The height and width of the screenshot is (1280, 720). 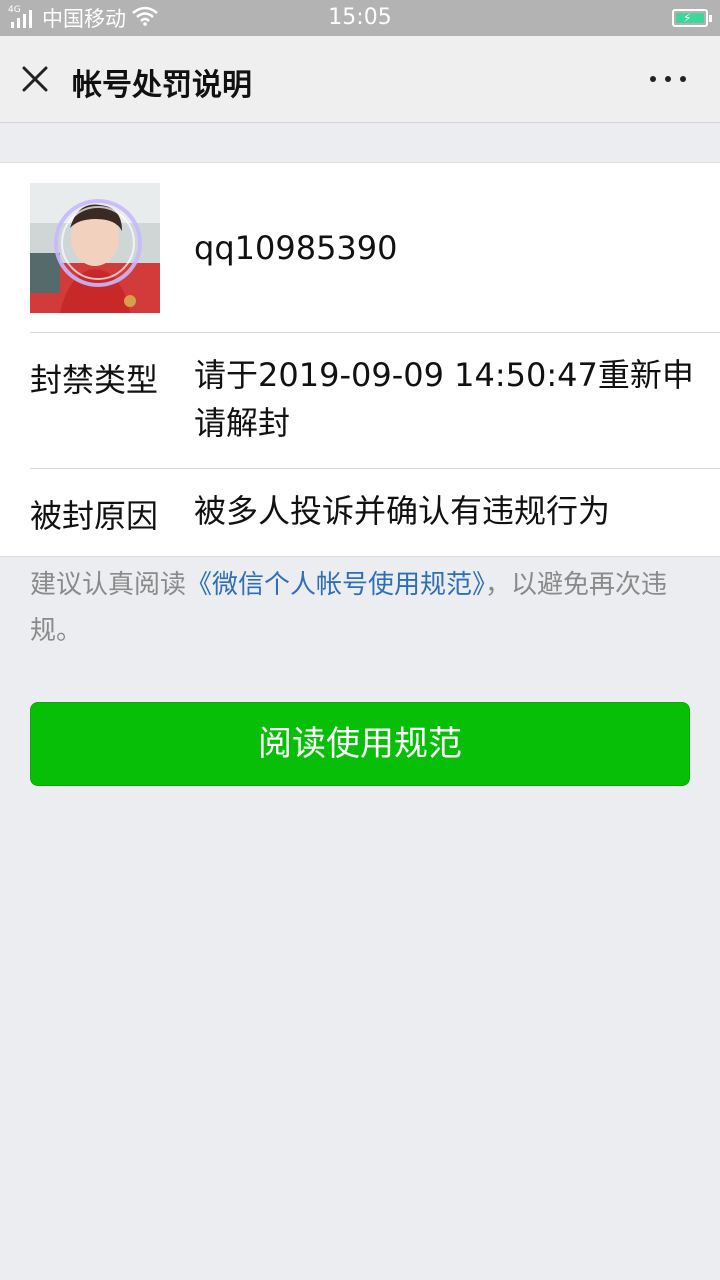 What do you see at coordinates (335, 585) in the screenshot?
I see `rules-link: 《微信个人帐号使用规范》` at bounding box center [335, 585].